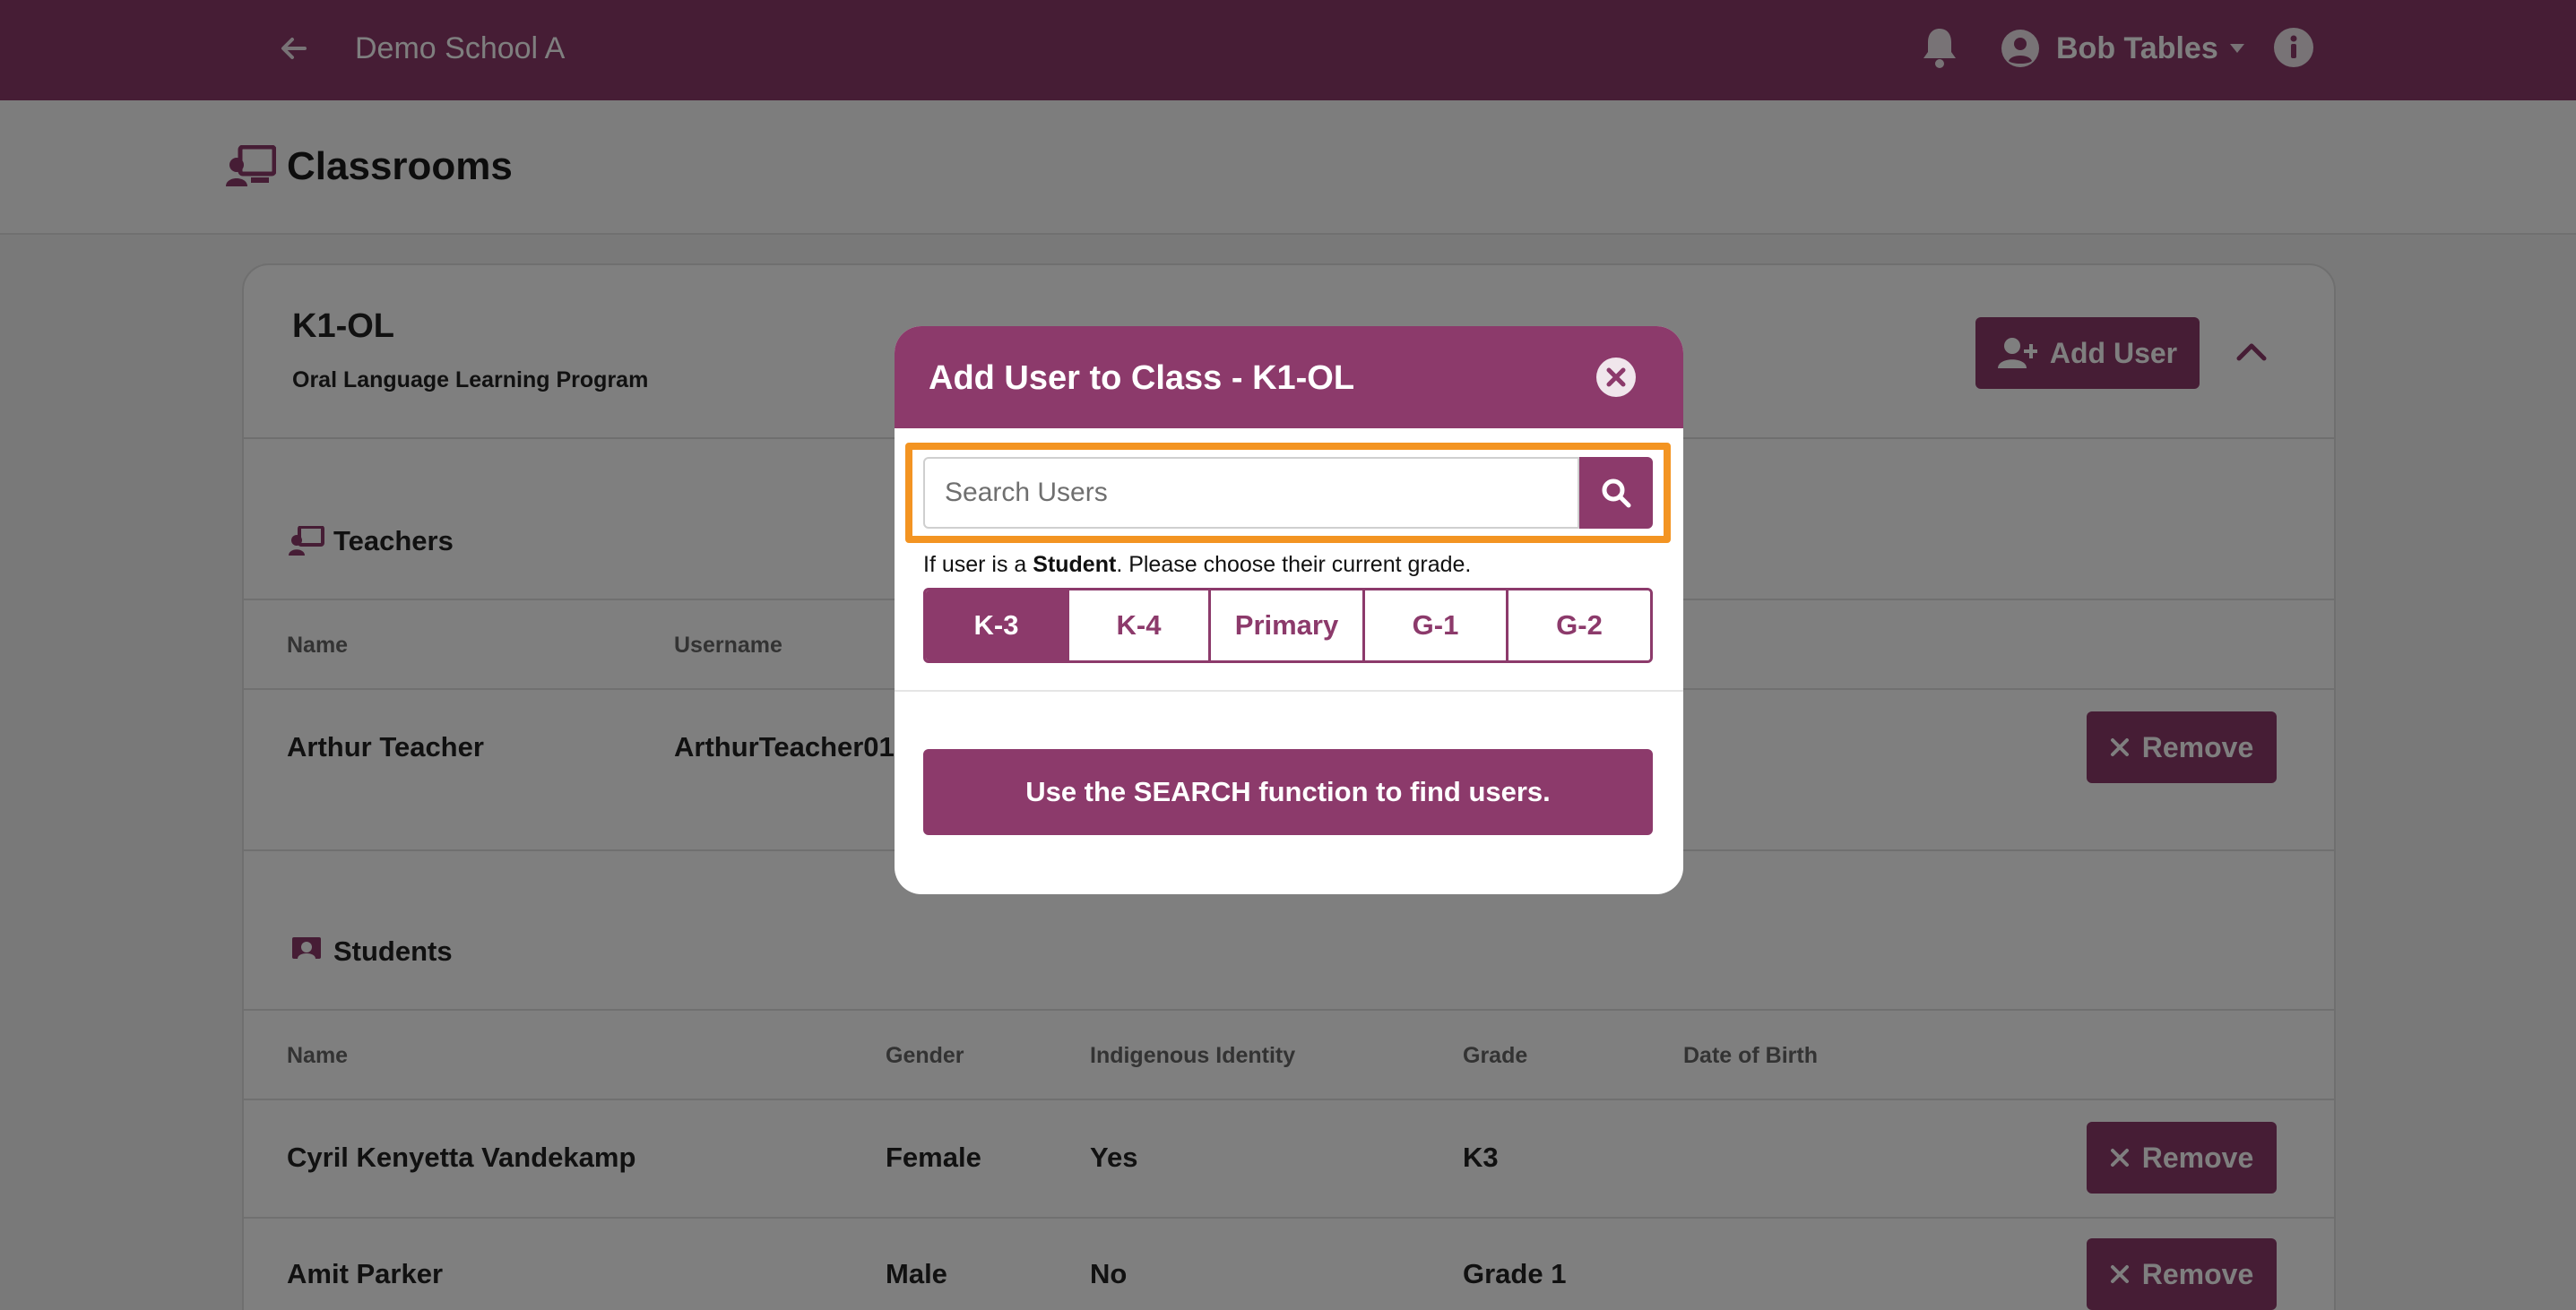 This screenshot has height=1310, width=2576. I want to click on modal-header: Add User to Class - K1-OL, so click(1289, 377).